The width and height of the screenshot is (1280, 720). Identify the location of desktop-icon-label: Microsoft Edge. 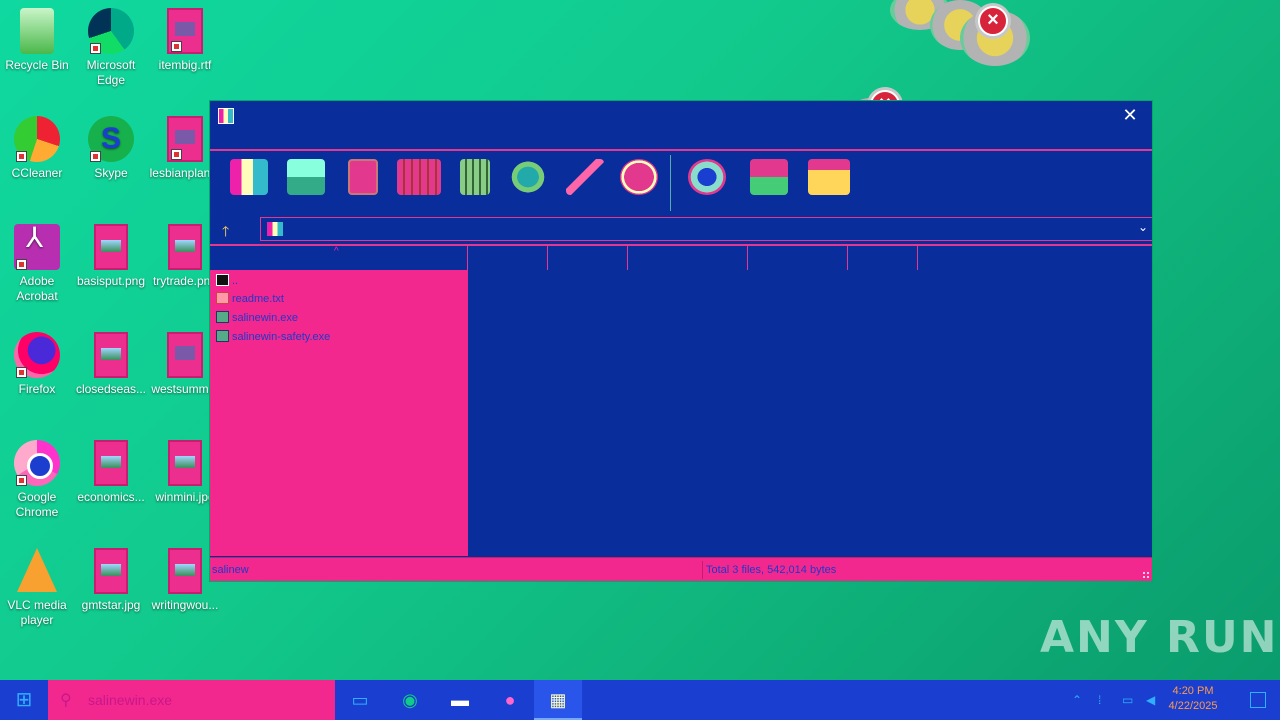
(111, 72).